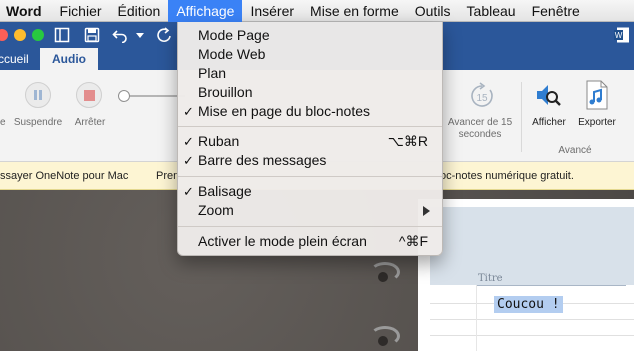 The image size is (634, 351). I want to click on menu-mise-en-forme: Mise en forme, so click(354, 11).